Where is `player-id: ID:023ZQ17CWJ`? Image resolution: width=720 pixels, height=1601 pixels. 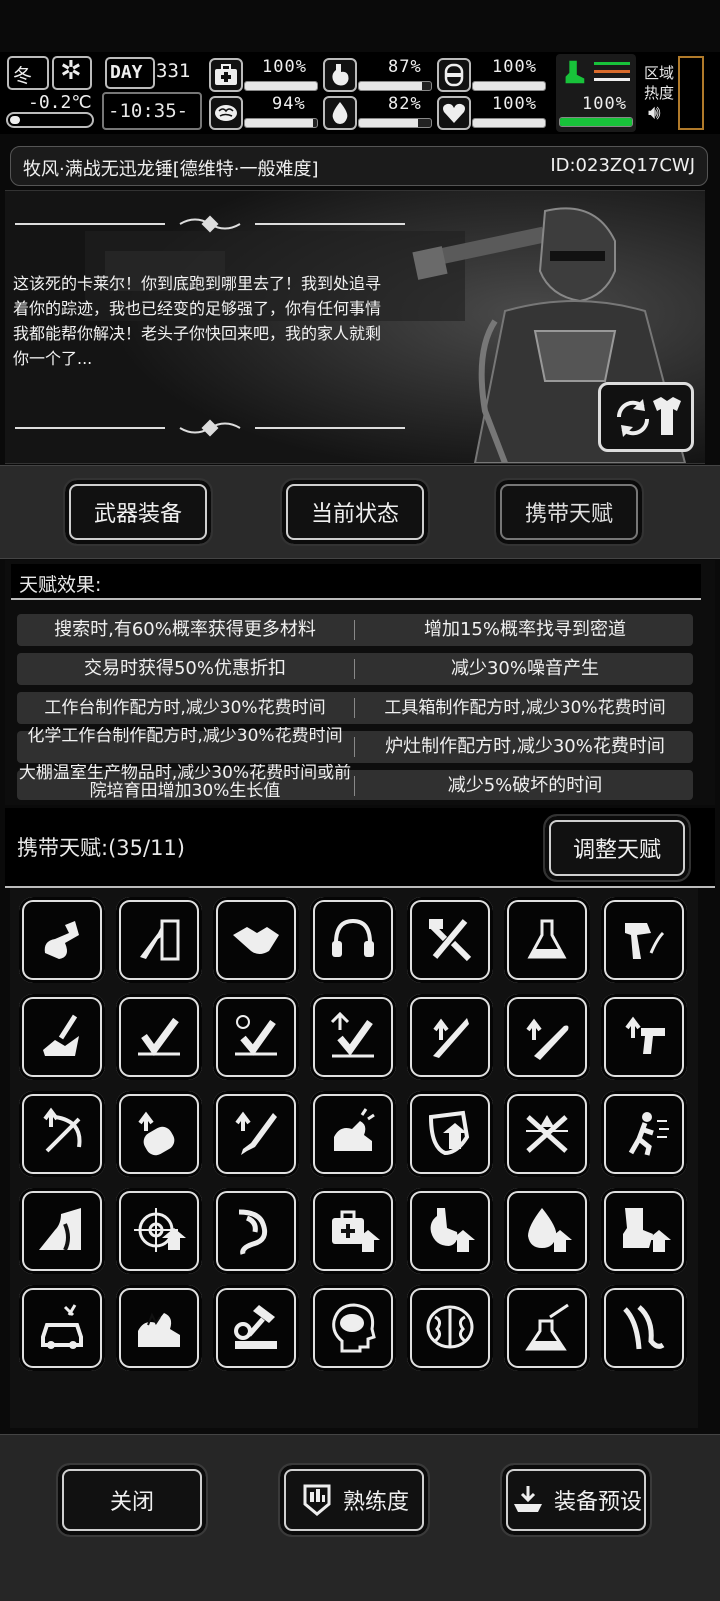 player-id: ID:023ZQ17CWJ is located at coordinates (622, 165).